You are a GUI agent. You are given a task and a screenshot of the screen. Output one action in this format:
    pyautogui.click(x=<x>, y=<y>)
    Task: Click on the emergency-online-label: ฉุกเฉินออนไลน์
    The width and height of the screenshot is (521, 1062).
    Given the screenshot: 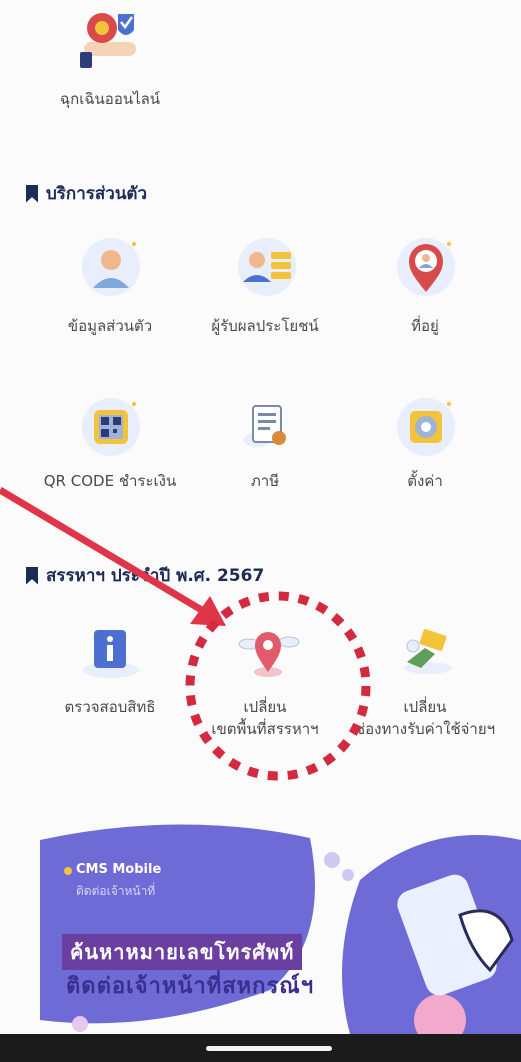 What is the action you would take?
    pyautogui.click(x=110, y=99)
    